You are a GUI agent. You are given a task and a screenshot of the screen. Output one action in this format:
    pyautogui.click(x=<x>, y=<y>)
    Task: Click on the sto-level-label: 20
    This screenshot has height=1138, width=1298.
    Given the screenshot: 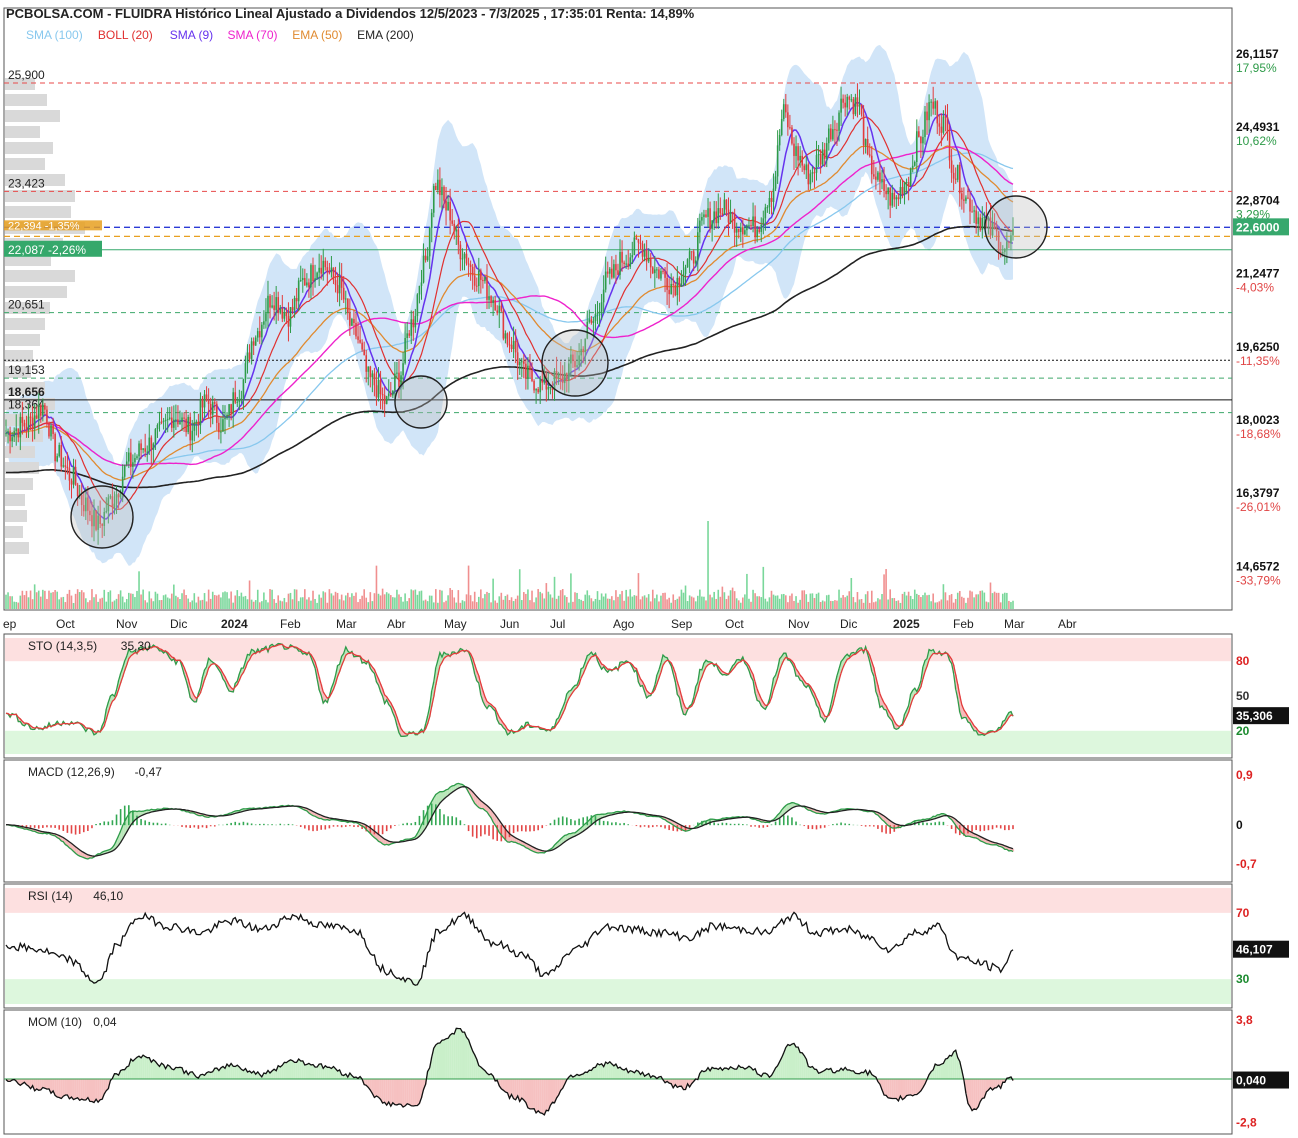 What is the action you would take?
    pyautogui.click(x=1243, y=731)
    